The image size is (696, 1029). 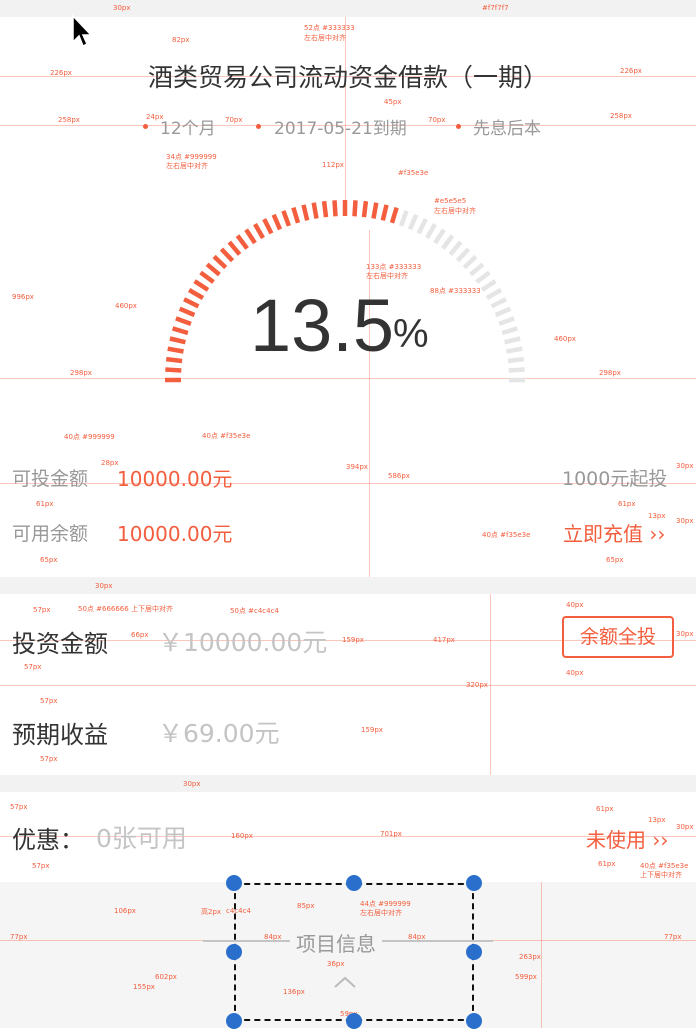 What do you see at coordinates (610, 373) in the screenshot?
I see `annotation: 298px` at bounding box center [610, 373].